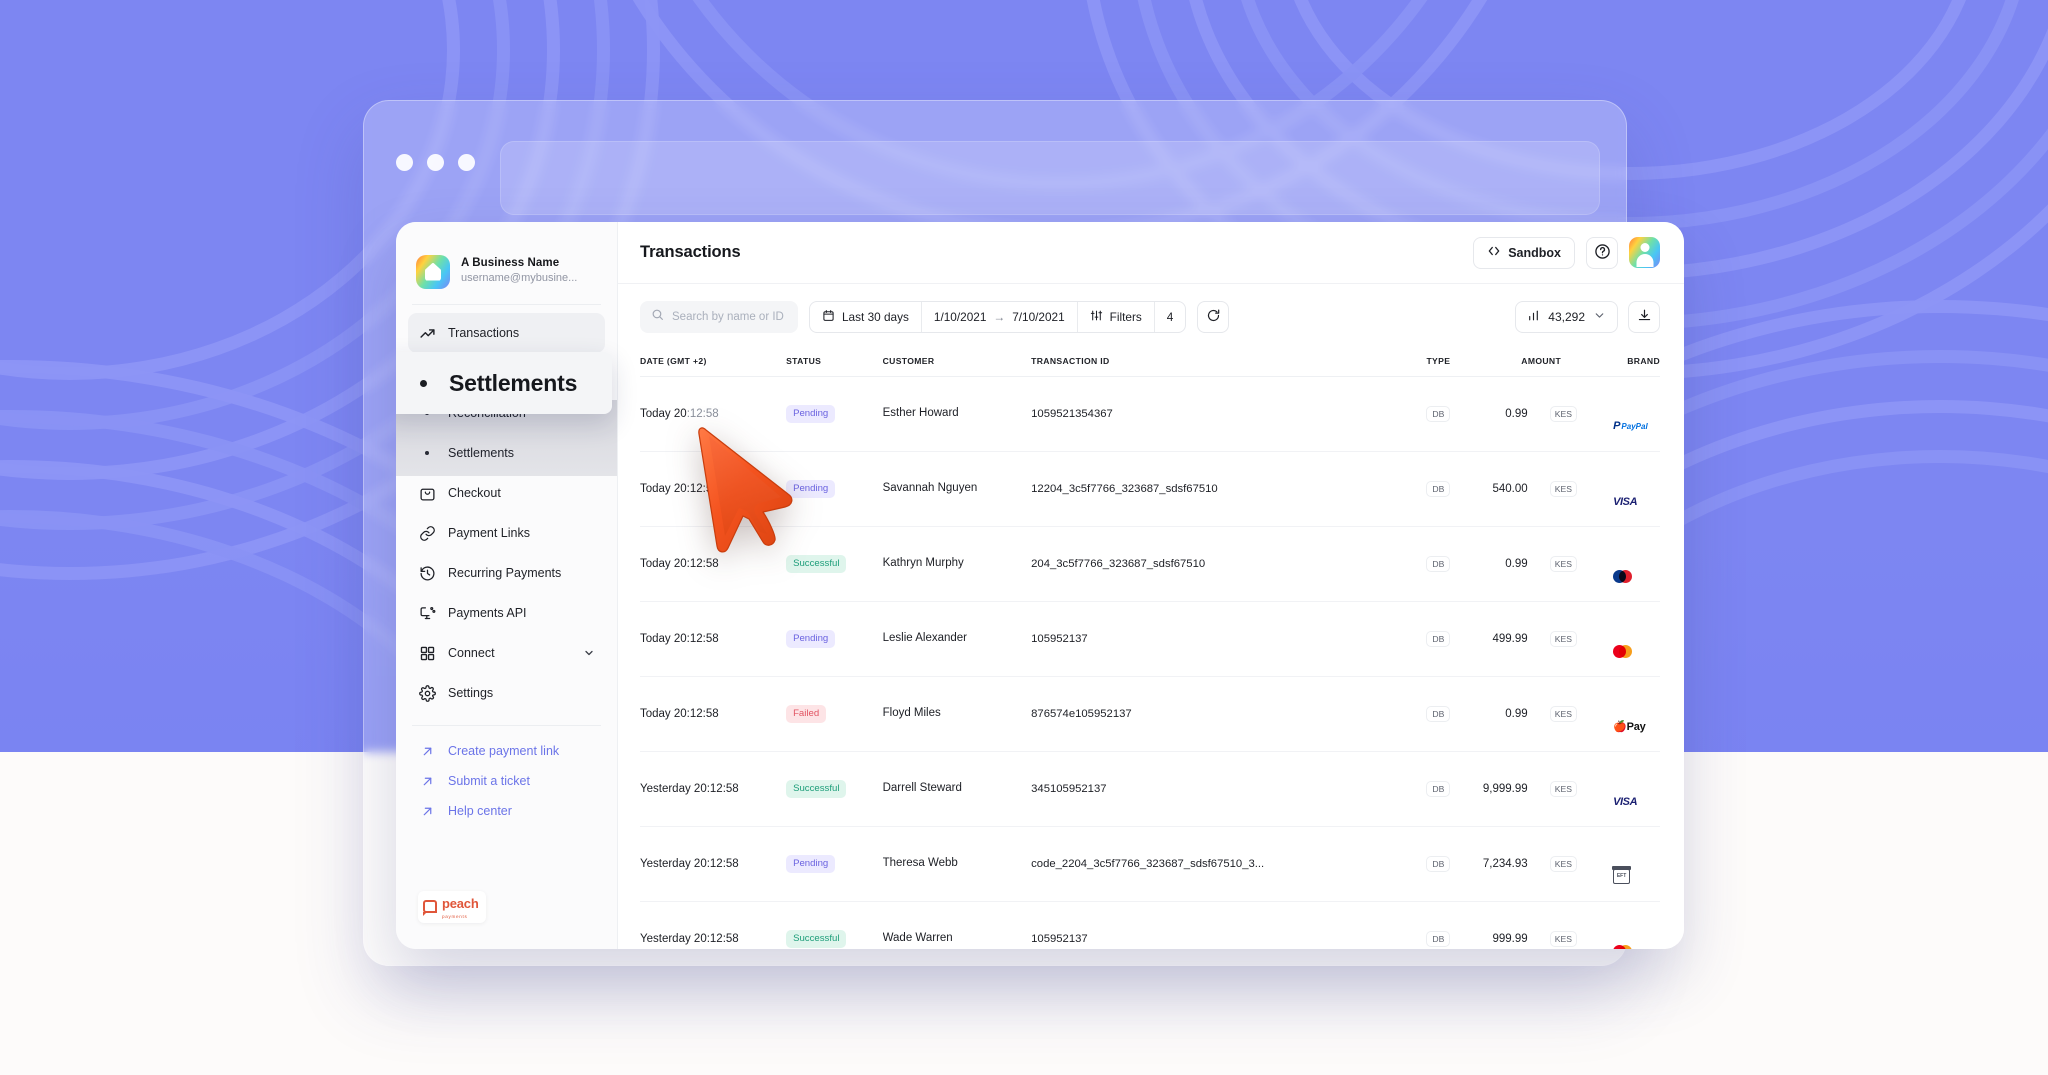 This screenshot has width=2048, height=1075. I want to click on sidebar-item-label: Settlements, so click(481, 453).